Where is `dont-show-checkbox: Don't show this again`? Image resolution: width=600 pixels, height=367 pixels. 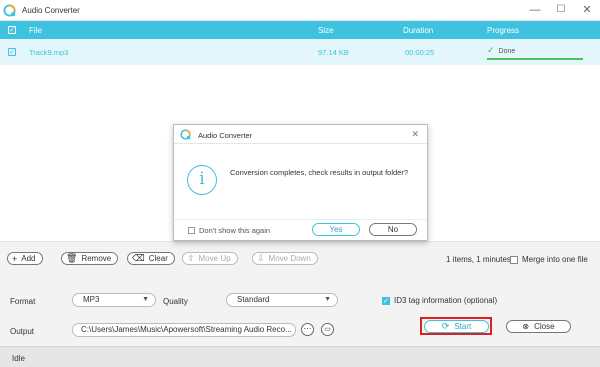
dont-show-checkbox: Don't show this again is located at coordinates (229, 230).